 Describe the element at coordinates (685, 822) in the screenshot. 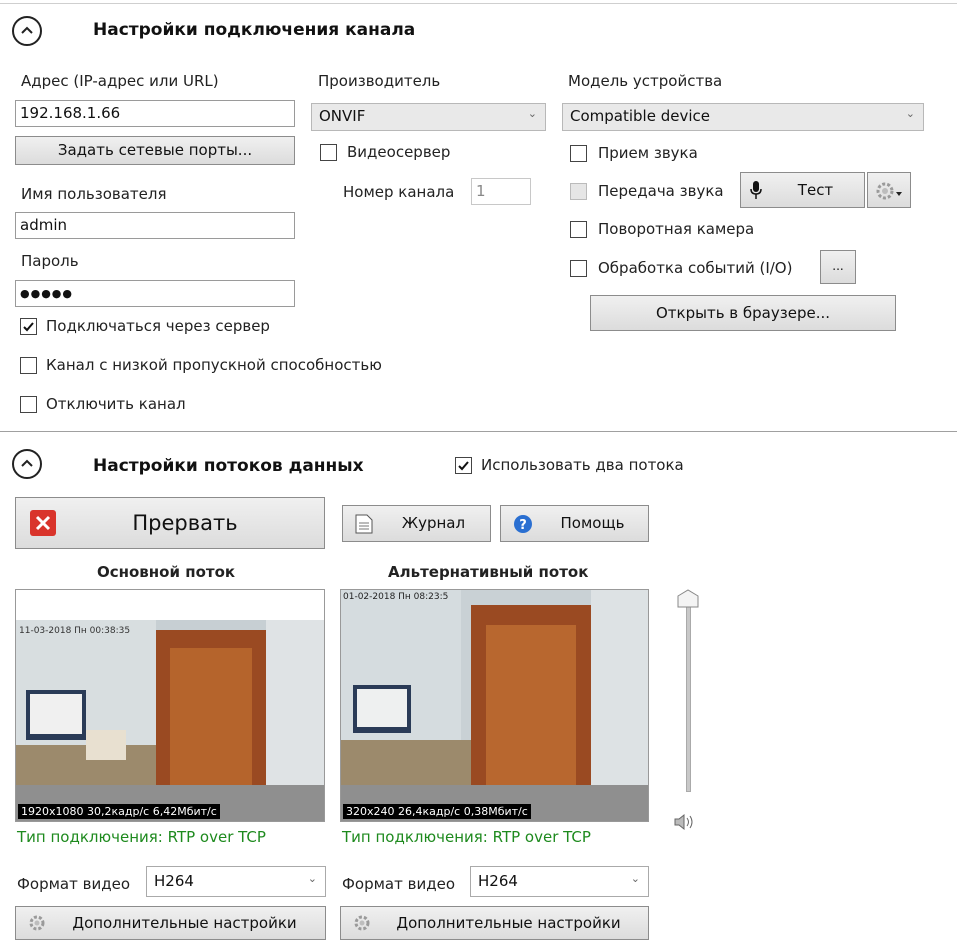

I see `speaker-icon` at that location.